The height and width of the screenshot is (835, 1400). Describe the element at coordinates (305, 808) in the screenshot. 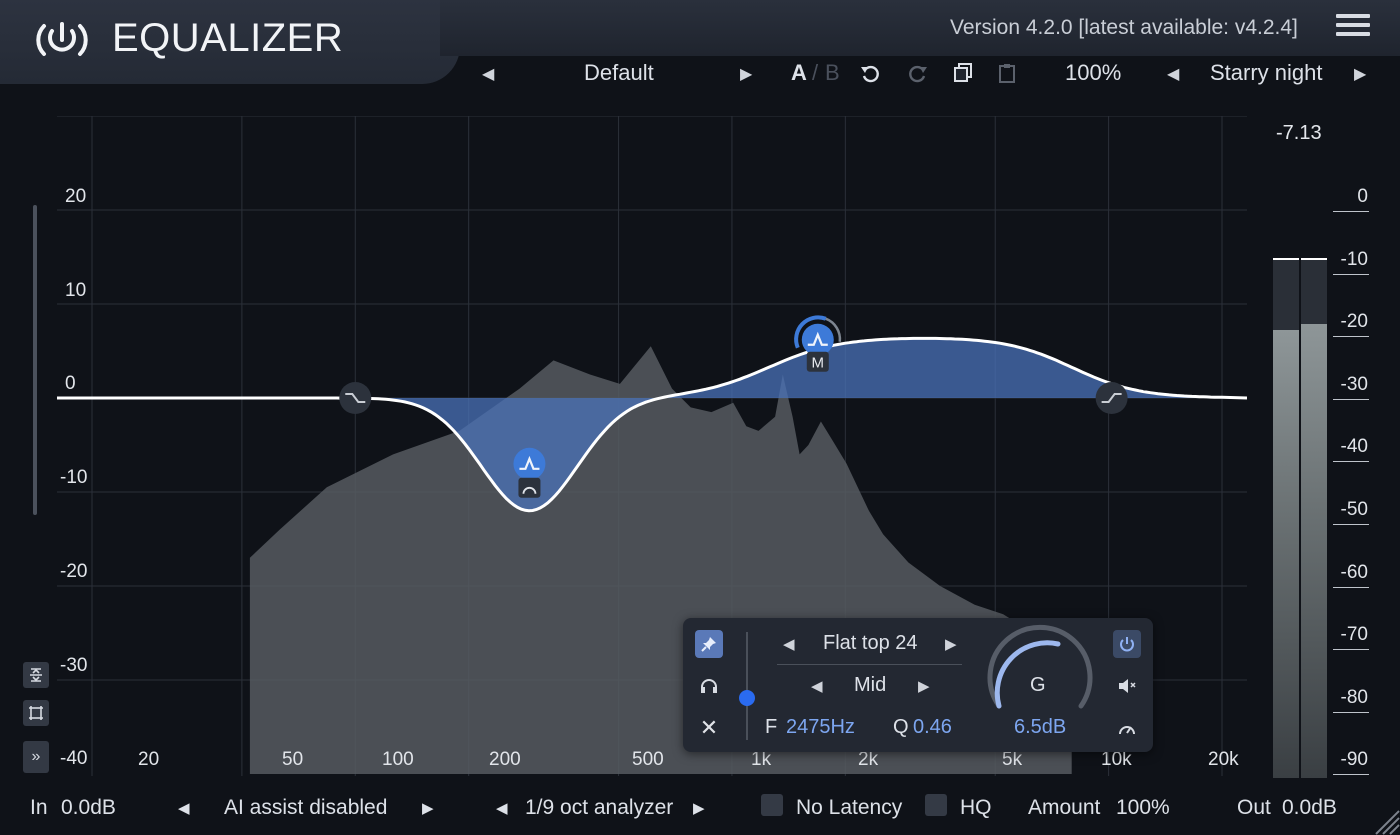

I see `ai-assist-status: AI assist disabled` at that location.